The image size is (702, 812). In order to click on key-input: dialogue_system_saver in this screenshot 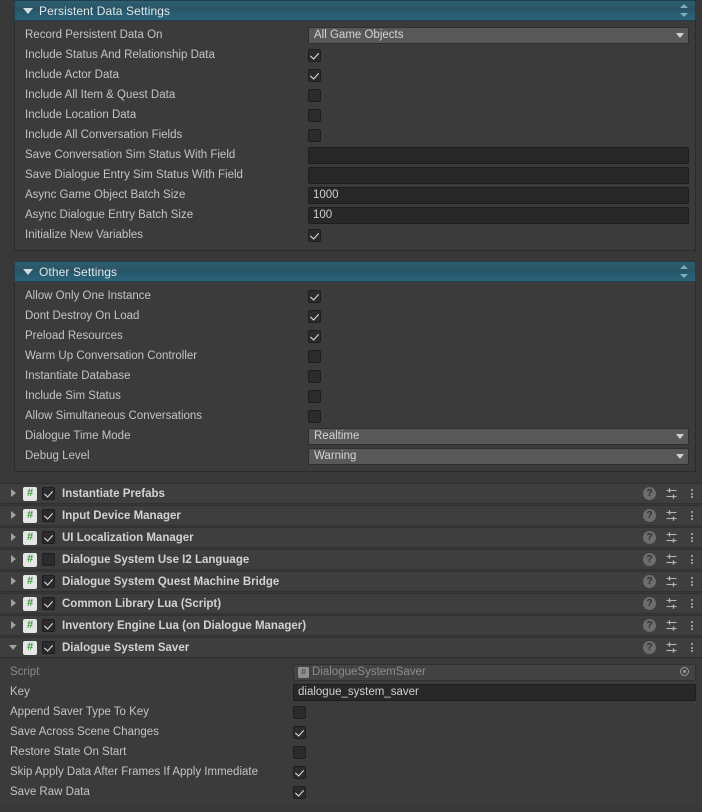, I will do `click(494, 692)`.